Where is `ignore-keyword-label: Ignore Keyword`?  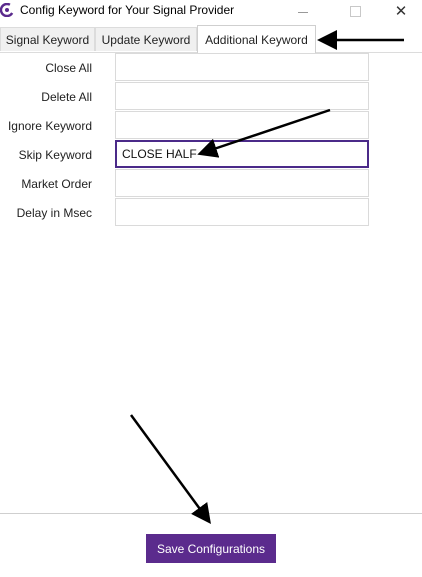 ignore-keyword-label: Ignore Keyword is located at coordinates (49, 126).